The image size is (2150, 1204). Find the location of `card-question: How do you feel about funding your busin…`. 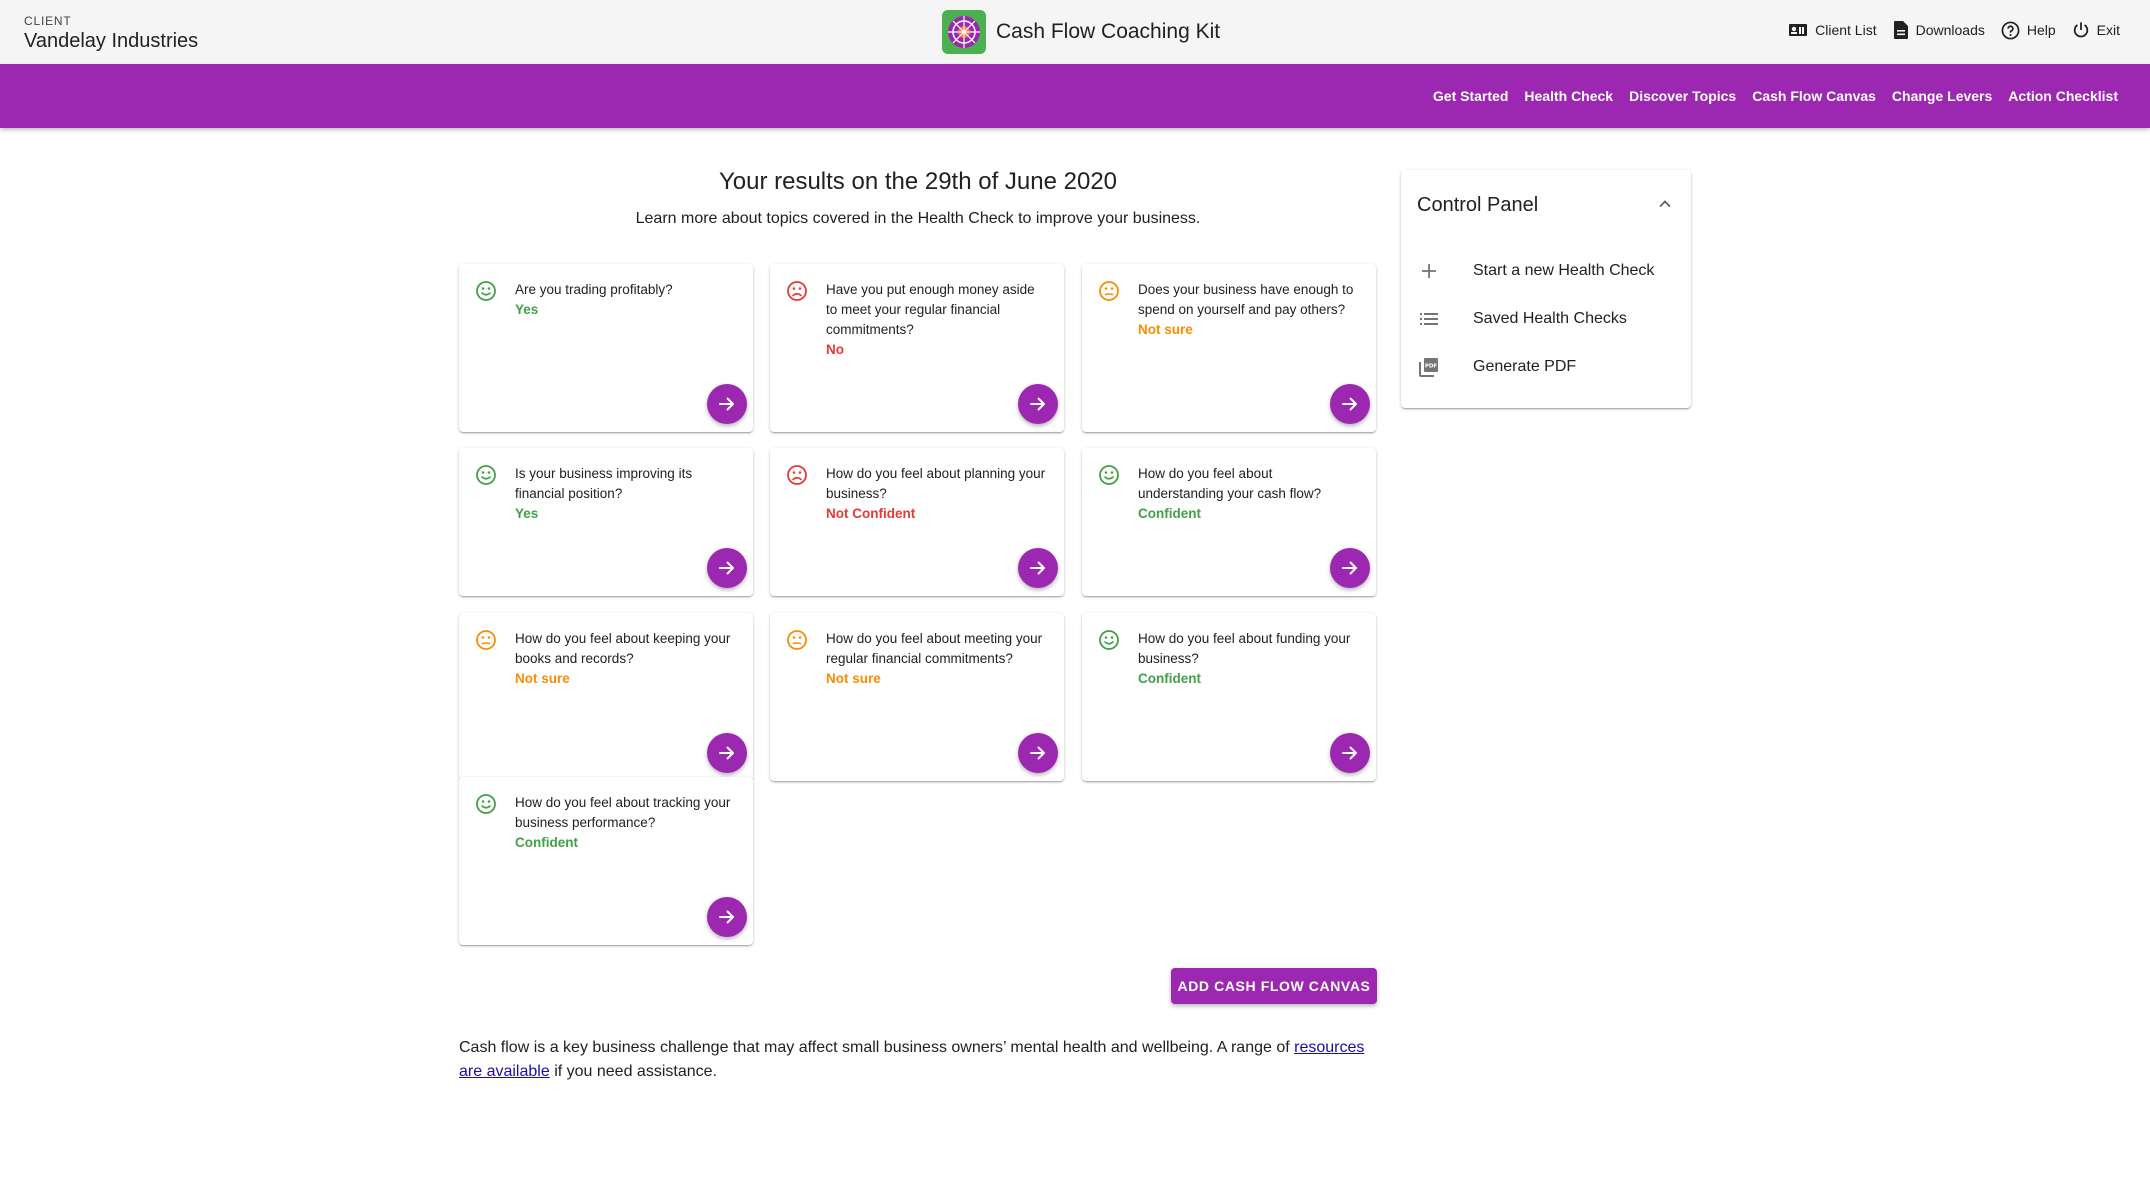

card-question: How do you feel about funding your busin… is located at coordinates (1249, 659).